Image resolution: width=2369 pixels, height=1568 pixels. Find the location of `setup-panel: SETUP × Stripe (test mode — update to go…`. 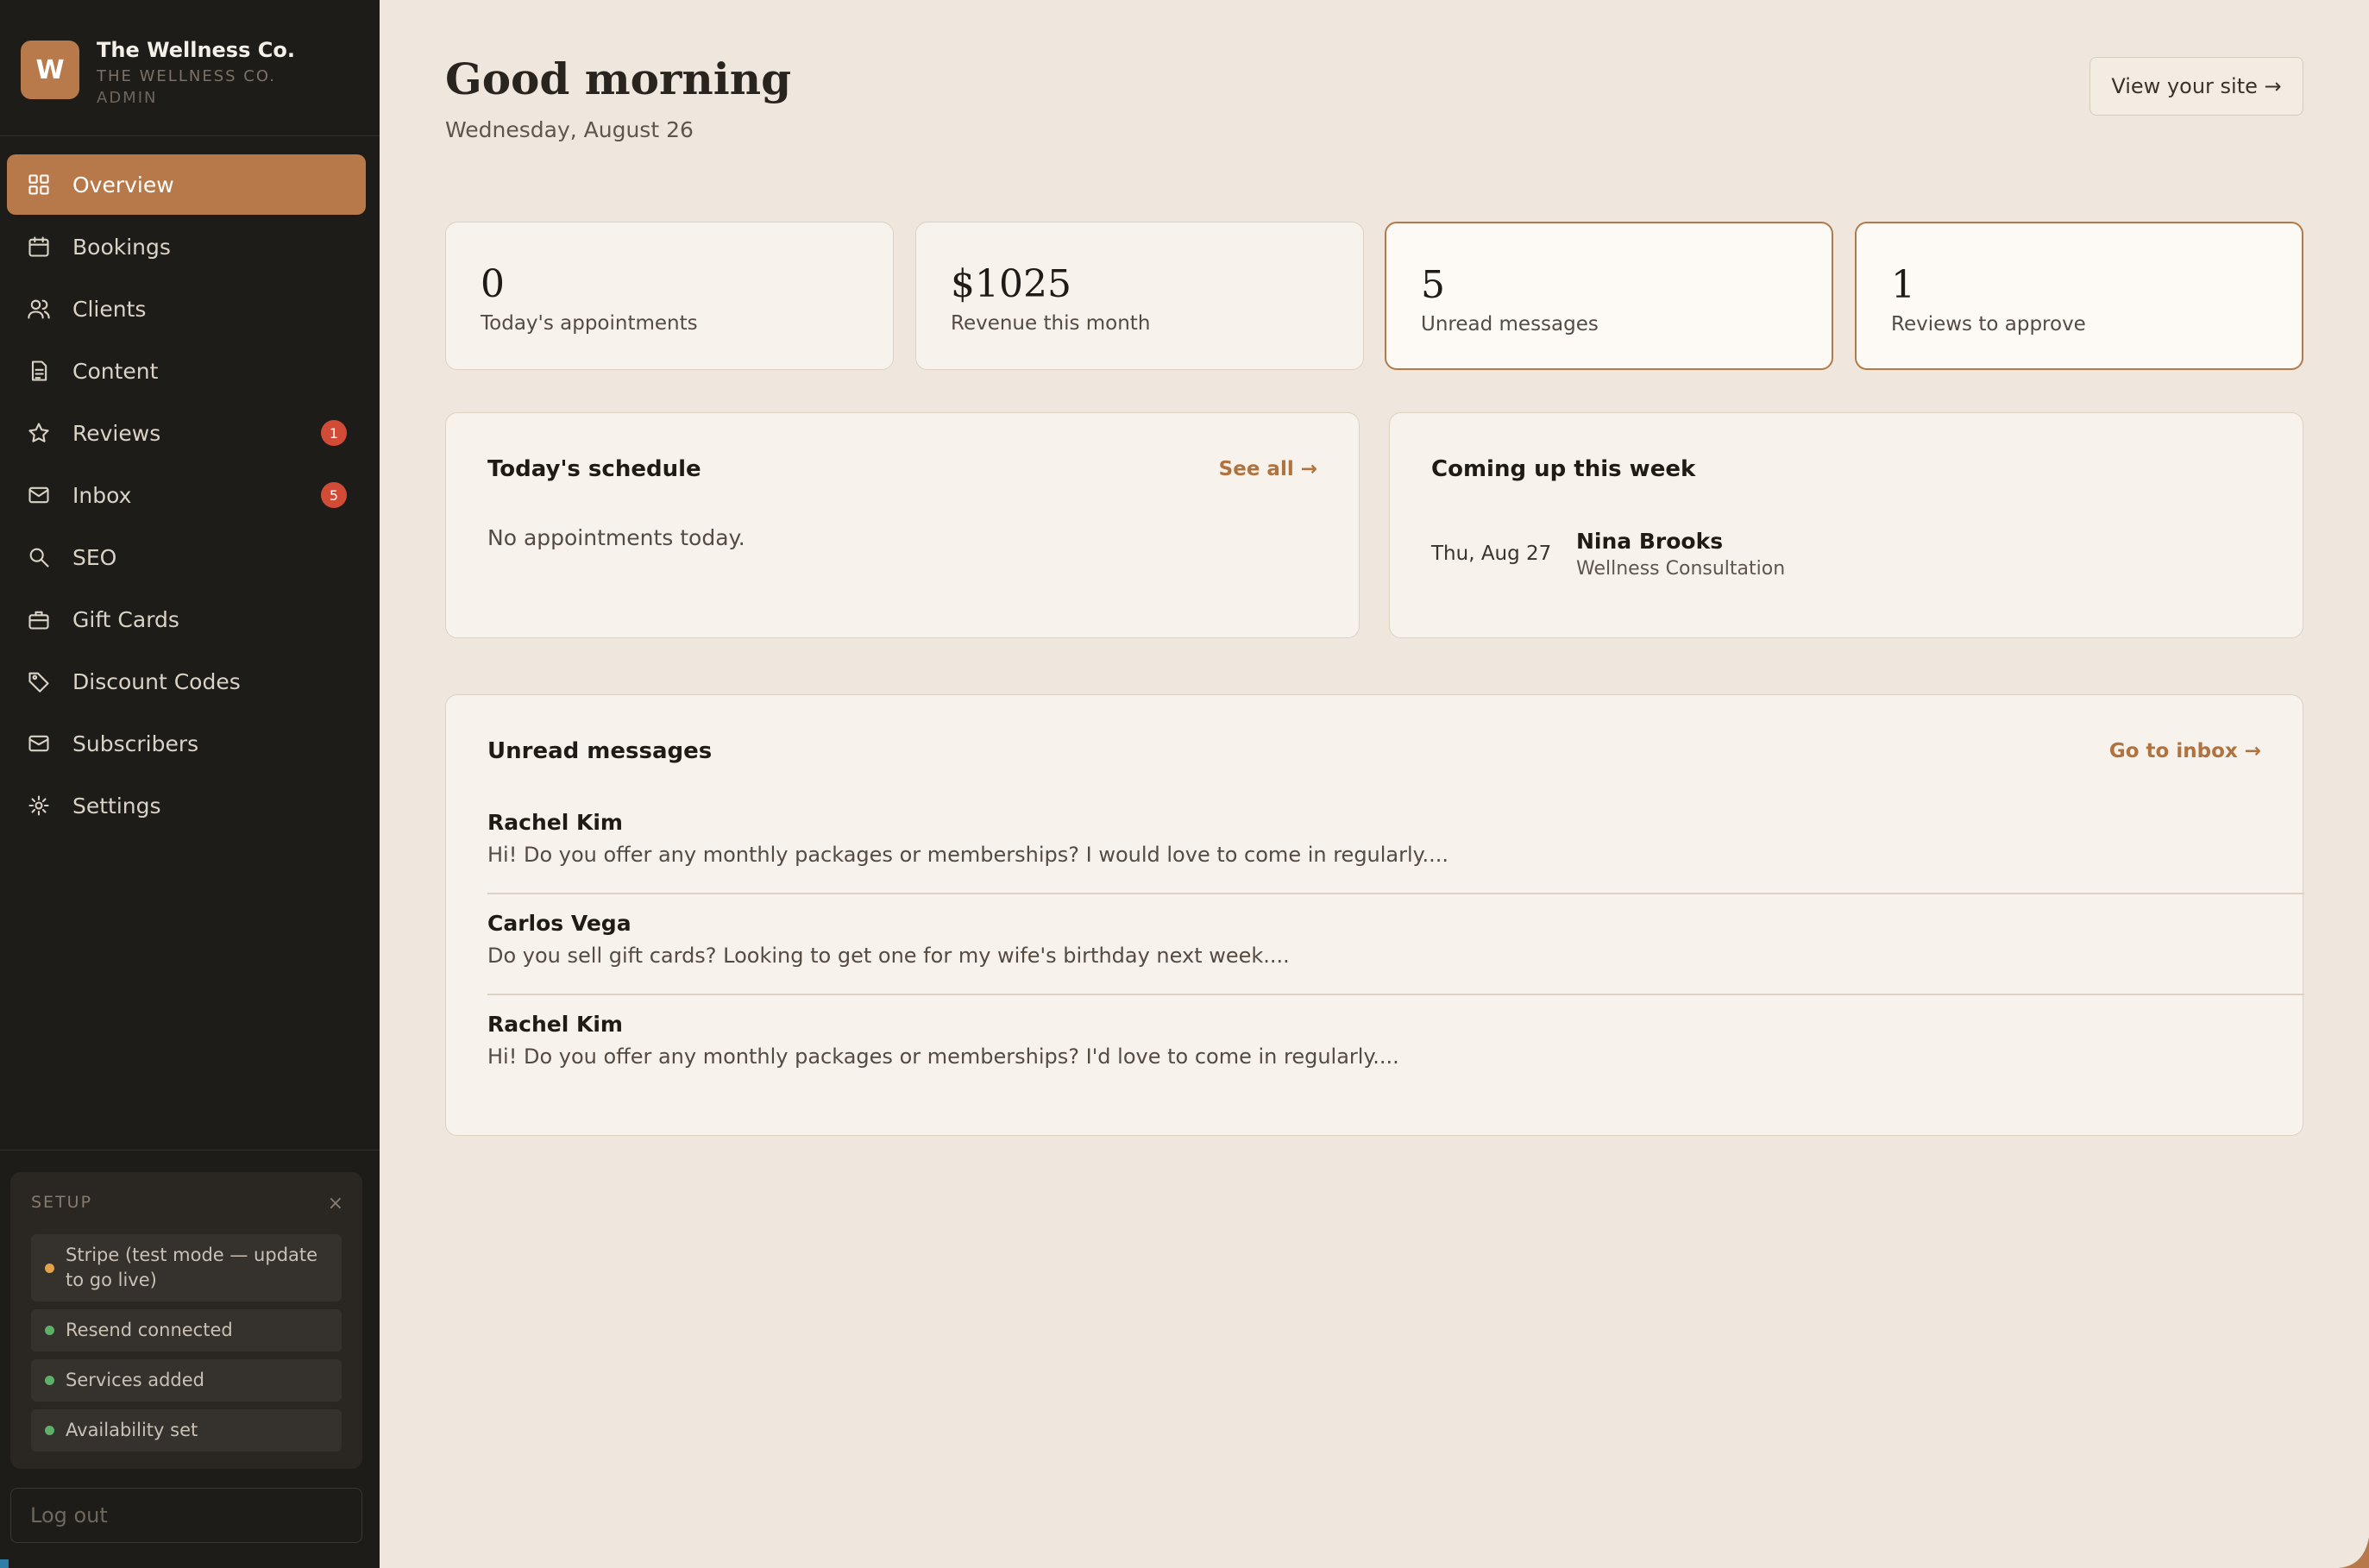

setup-panel: SETUP × Stripe (test mode — update to go… is located at coordinates (186, 1320).